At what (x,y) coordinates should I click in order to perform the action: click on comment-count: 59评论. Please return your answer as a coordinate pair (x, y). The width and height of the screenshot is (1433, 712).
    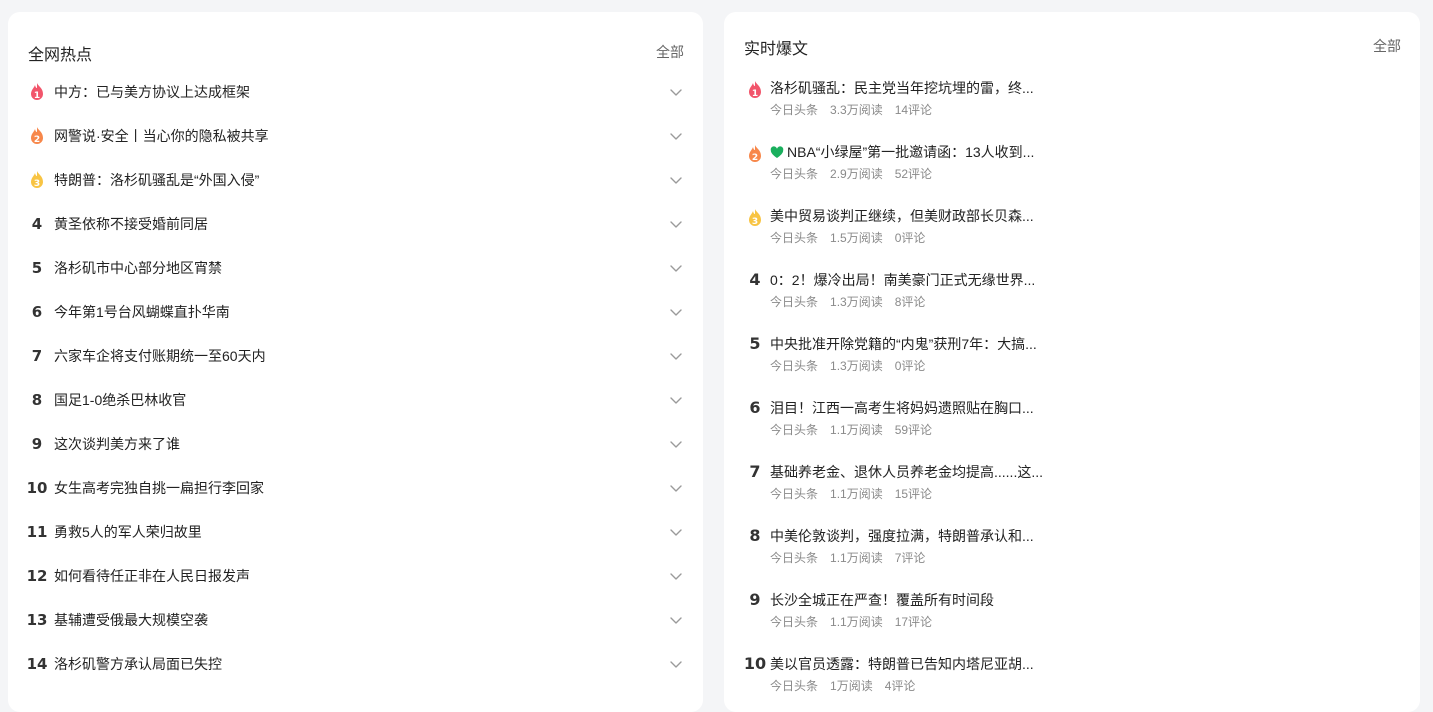
    Looking at the image, I should click on (913, 430).